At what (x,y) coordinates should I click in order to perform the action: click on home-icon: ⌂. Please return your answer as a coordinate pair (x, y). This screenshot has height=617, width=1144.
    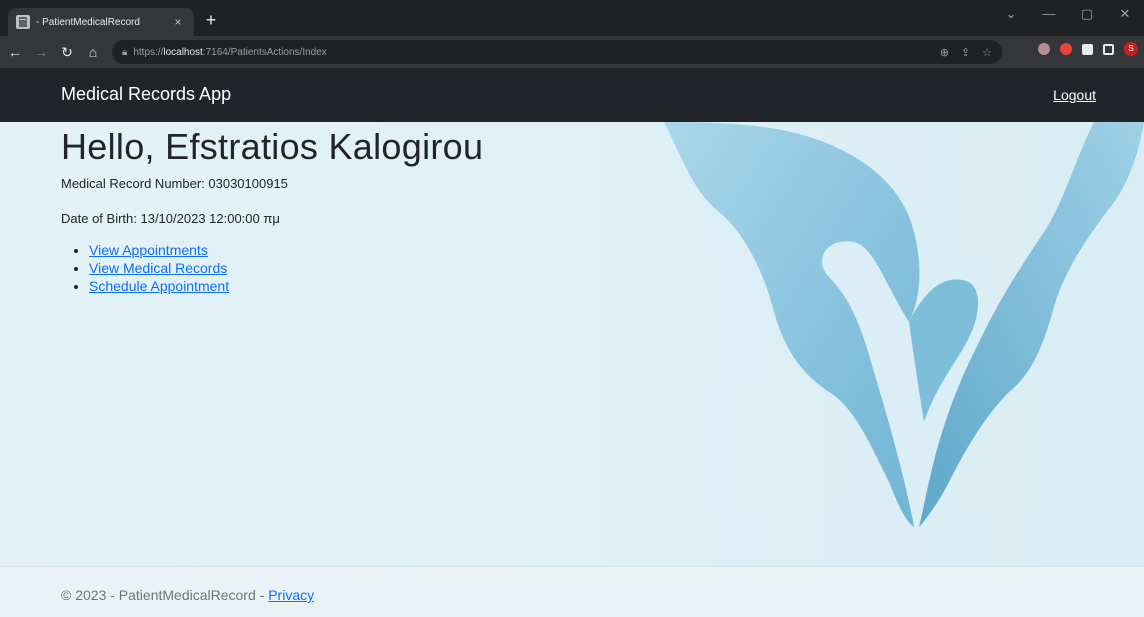
    Looking at the image, I should click on (93, 52).